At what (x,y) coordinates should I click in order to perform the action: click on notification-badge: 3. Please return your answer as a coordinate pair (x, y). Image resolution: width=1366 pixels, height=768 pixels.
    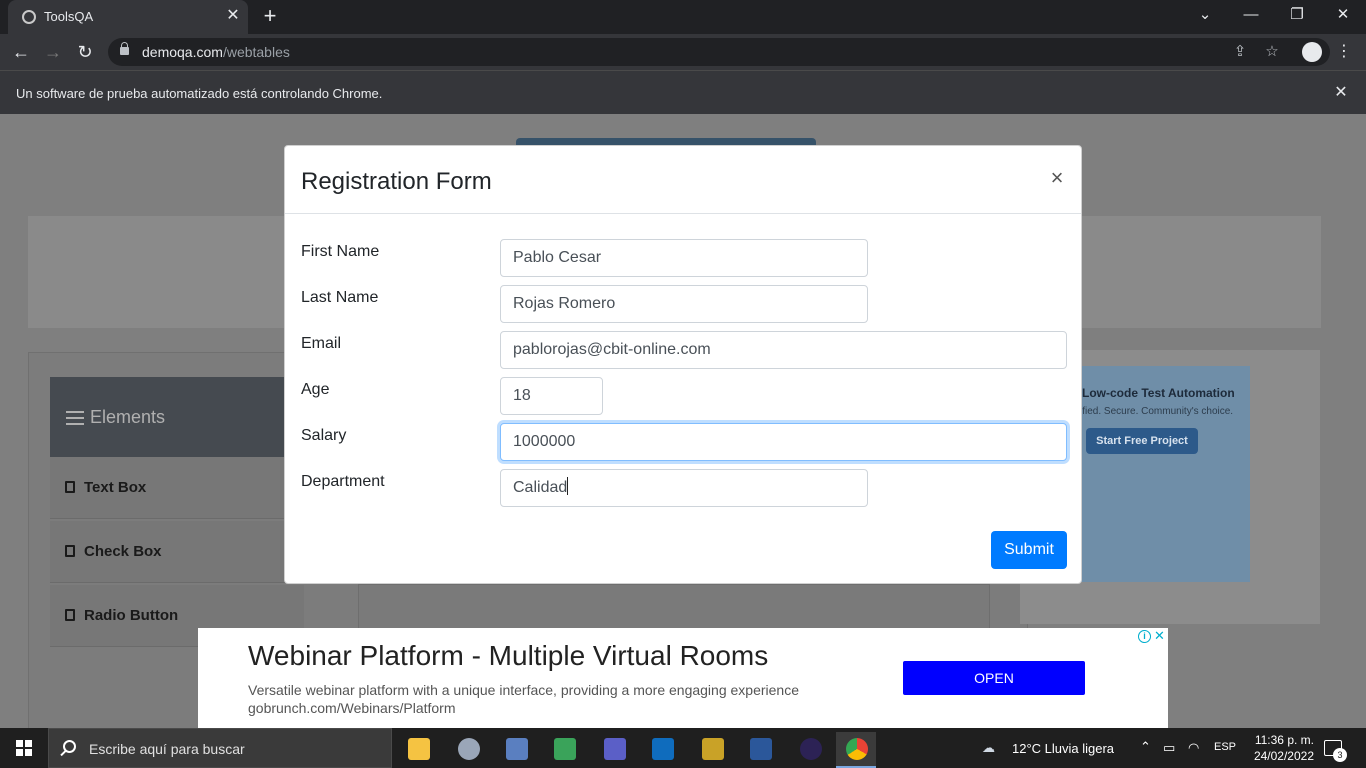
    Looking at the image, I should click on (1340, 755).